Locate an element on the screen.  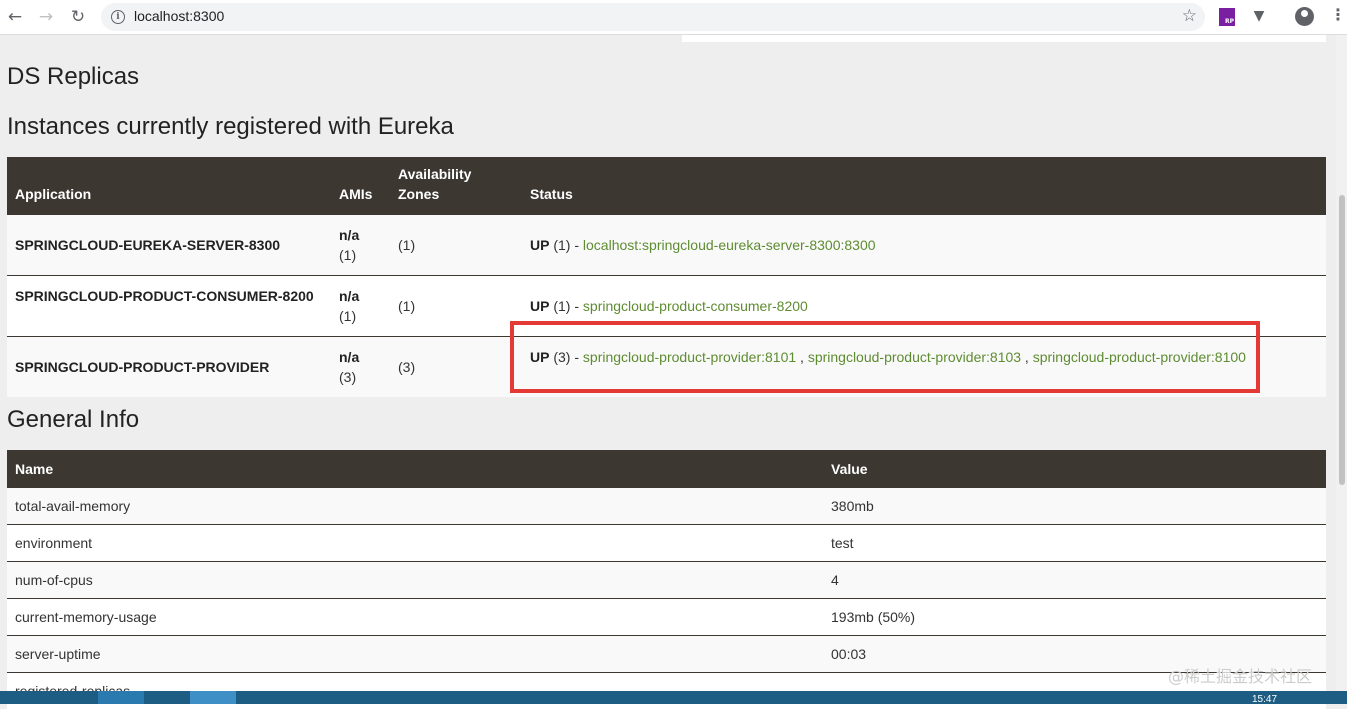
table-row: num-of-cpus 4 is located at coordinates (666, 579).